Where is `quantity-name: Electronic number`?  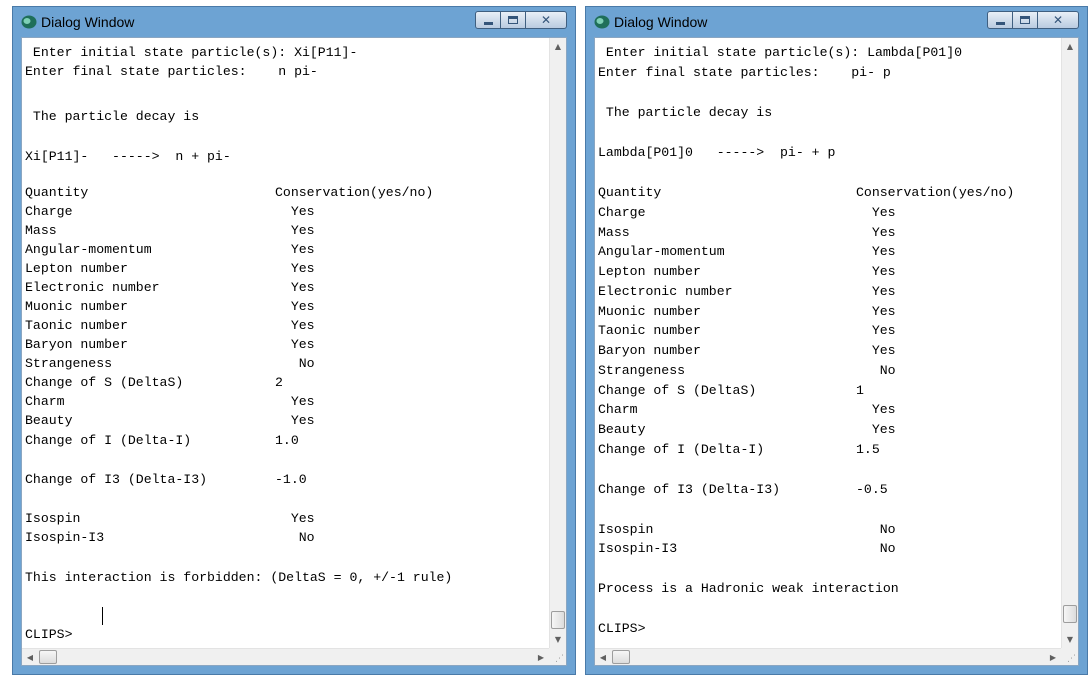
quantity-name: Electronic number is located at coordinates (665, 291).